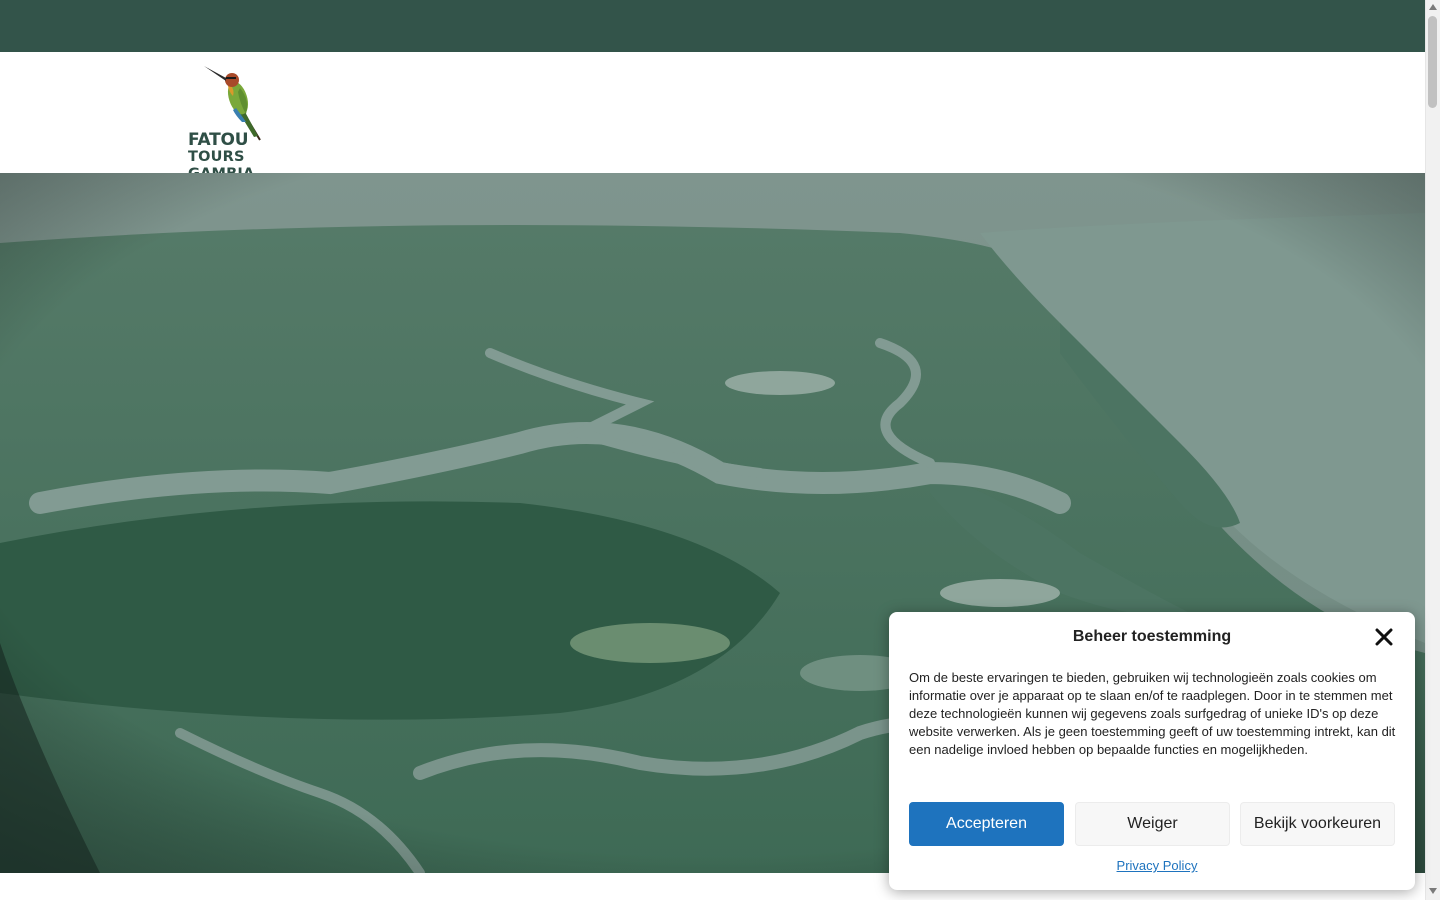 Image resolution: width=1440 pixels, height=900 pixels. Describe the element at coordinates (712, 117) in the screenshot. I see `site-header: FATOU TOURS GAMBIA` at that location.